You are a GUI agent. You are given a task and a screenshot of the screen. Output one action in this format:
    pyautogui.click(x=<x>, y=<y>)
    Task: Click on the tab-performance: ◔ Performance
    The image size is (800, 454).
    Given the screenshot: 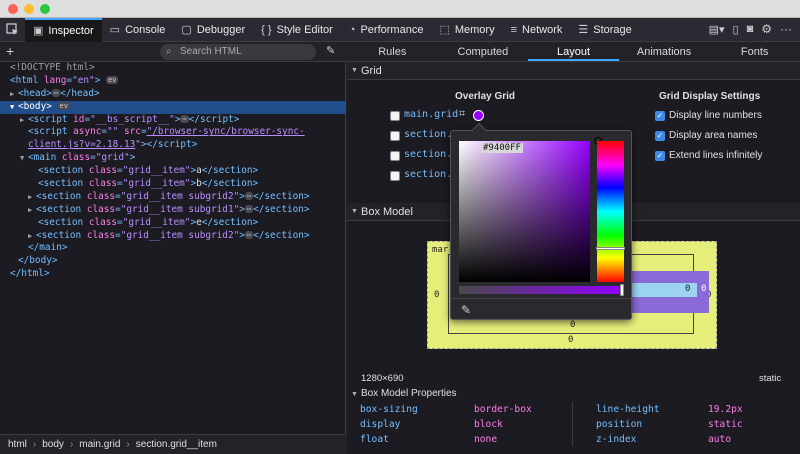 What is the action you would take?
    pyautogui.click(x=386, y=30)
    